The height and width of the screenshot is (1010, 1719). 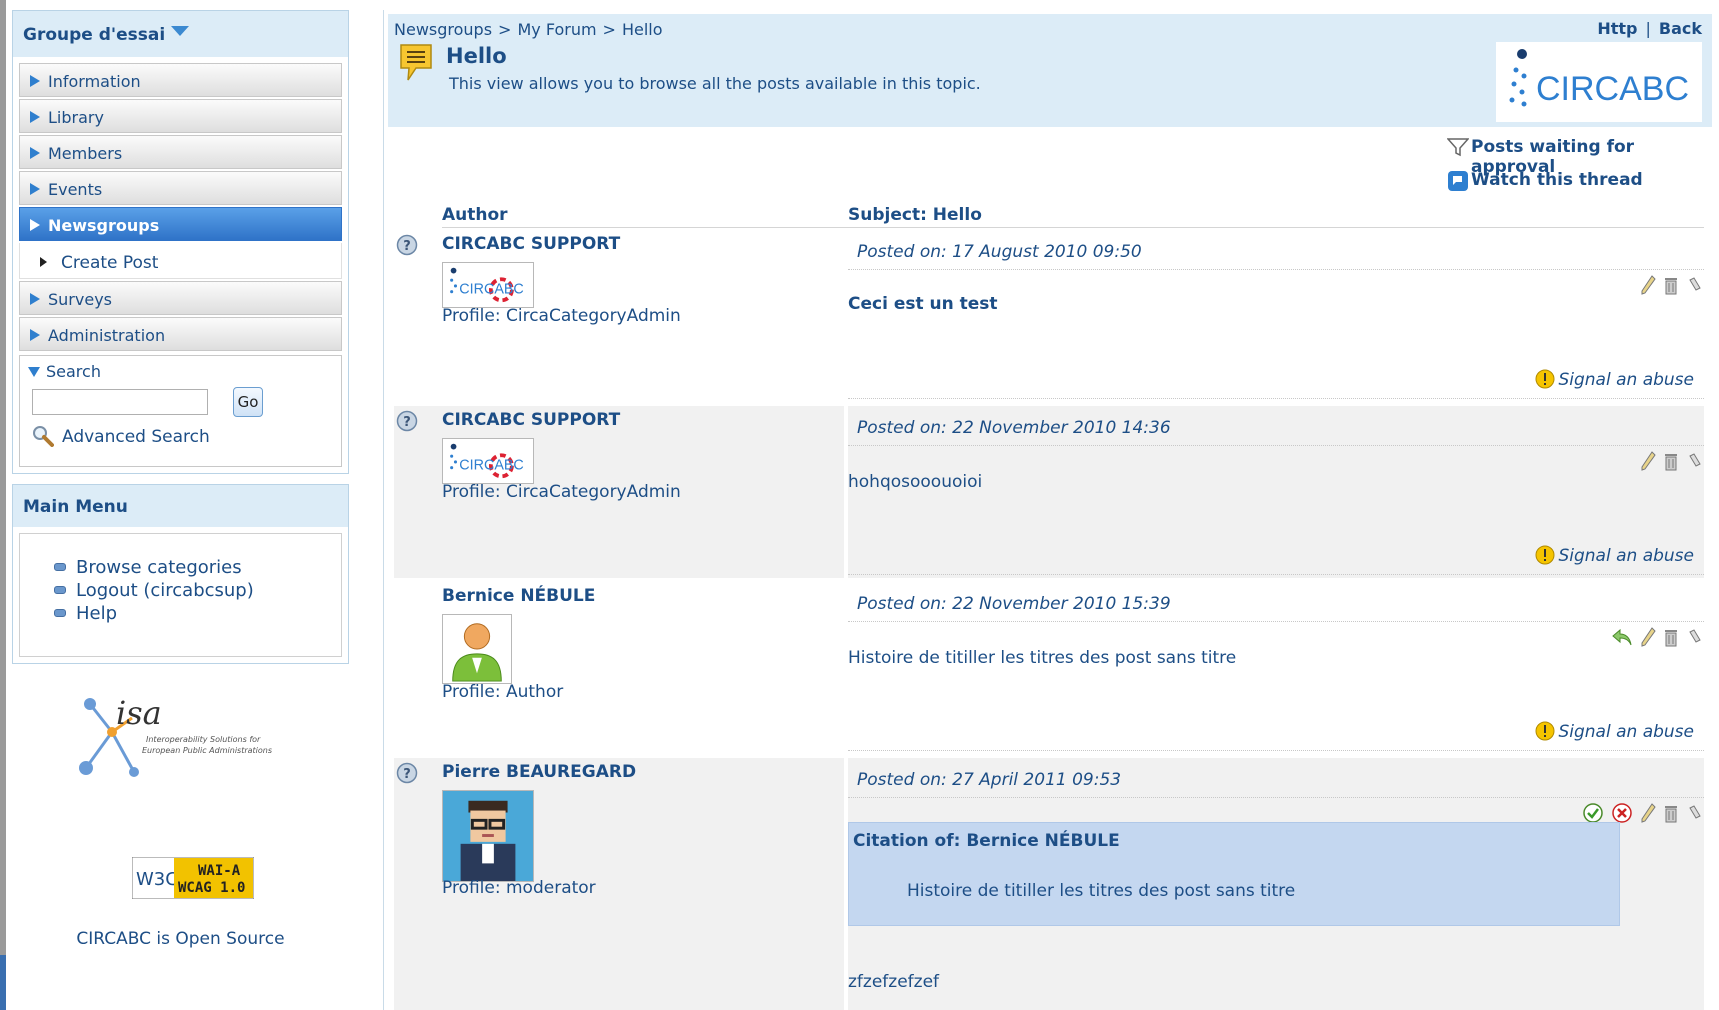 I want to click on search-box: Search Go Advanced Search, so click(x=180, y=411).